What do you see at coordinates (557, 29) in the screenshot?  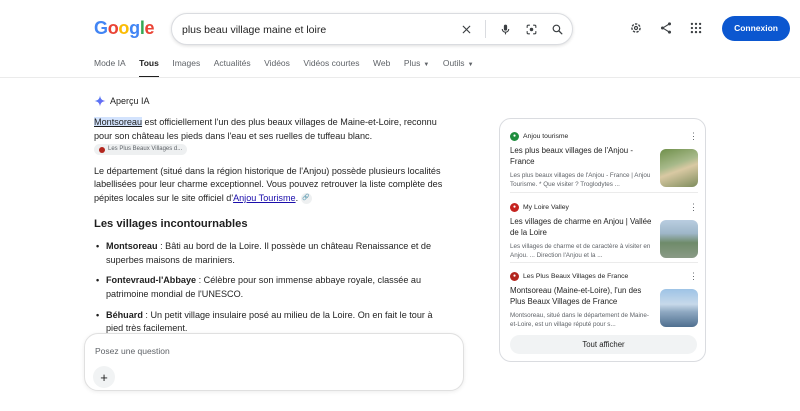 I see `search-icon` at bounding box center [557, 29].